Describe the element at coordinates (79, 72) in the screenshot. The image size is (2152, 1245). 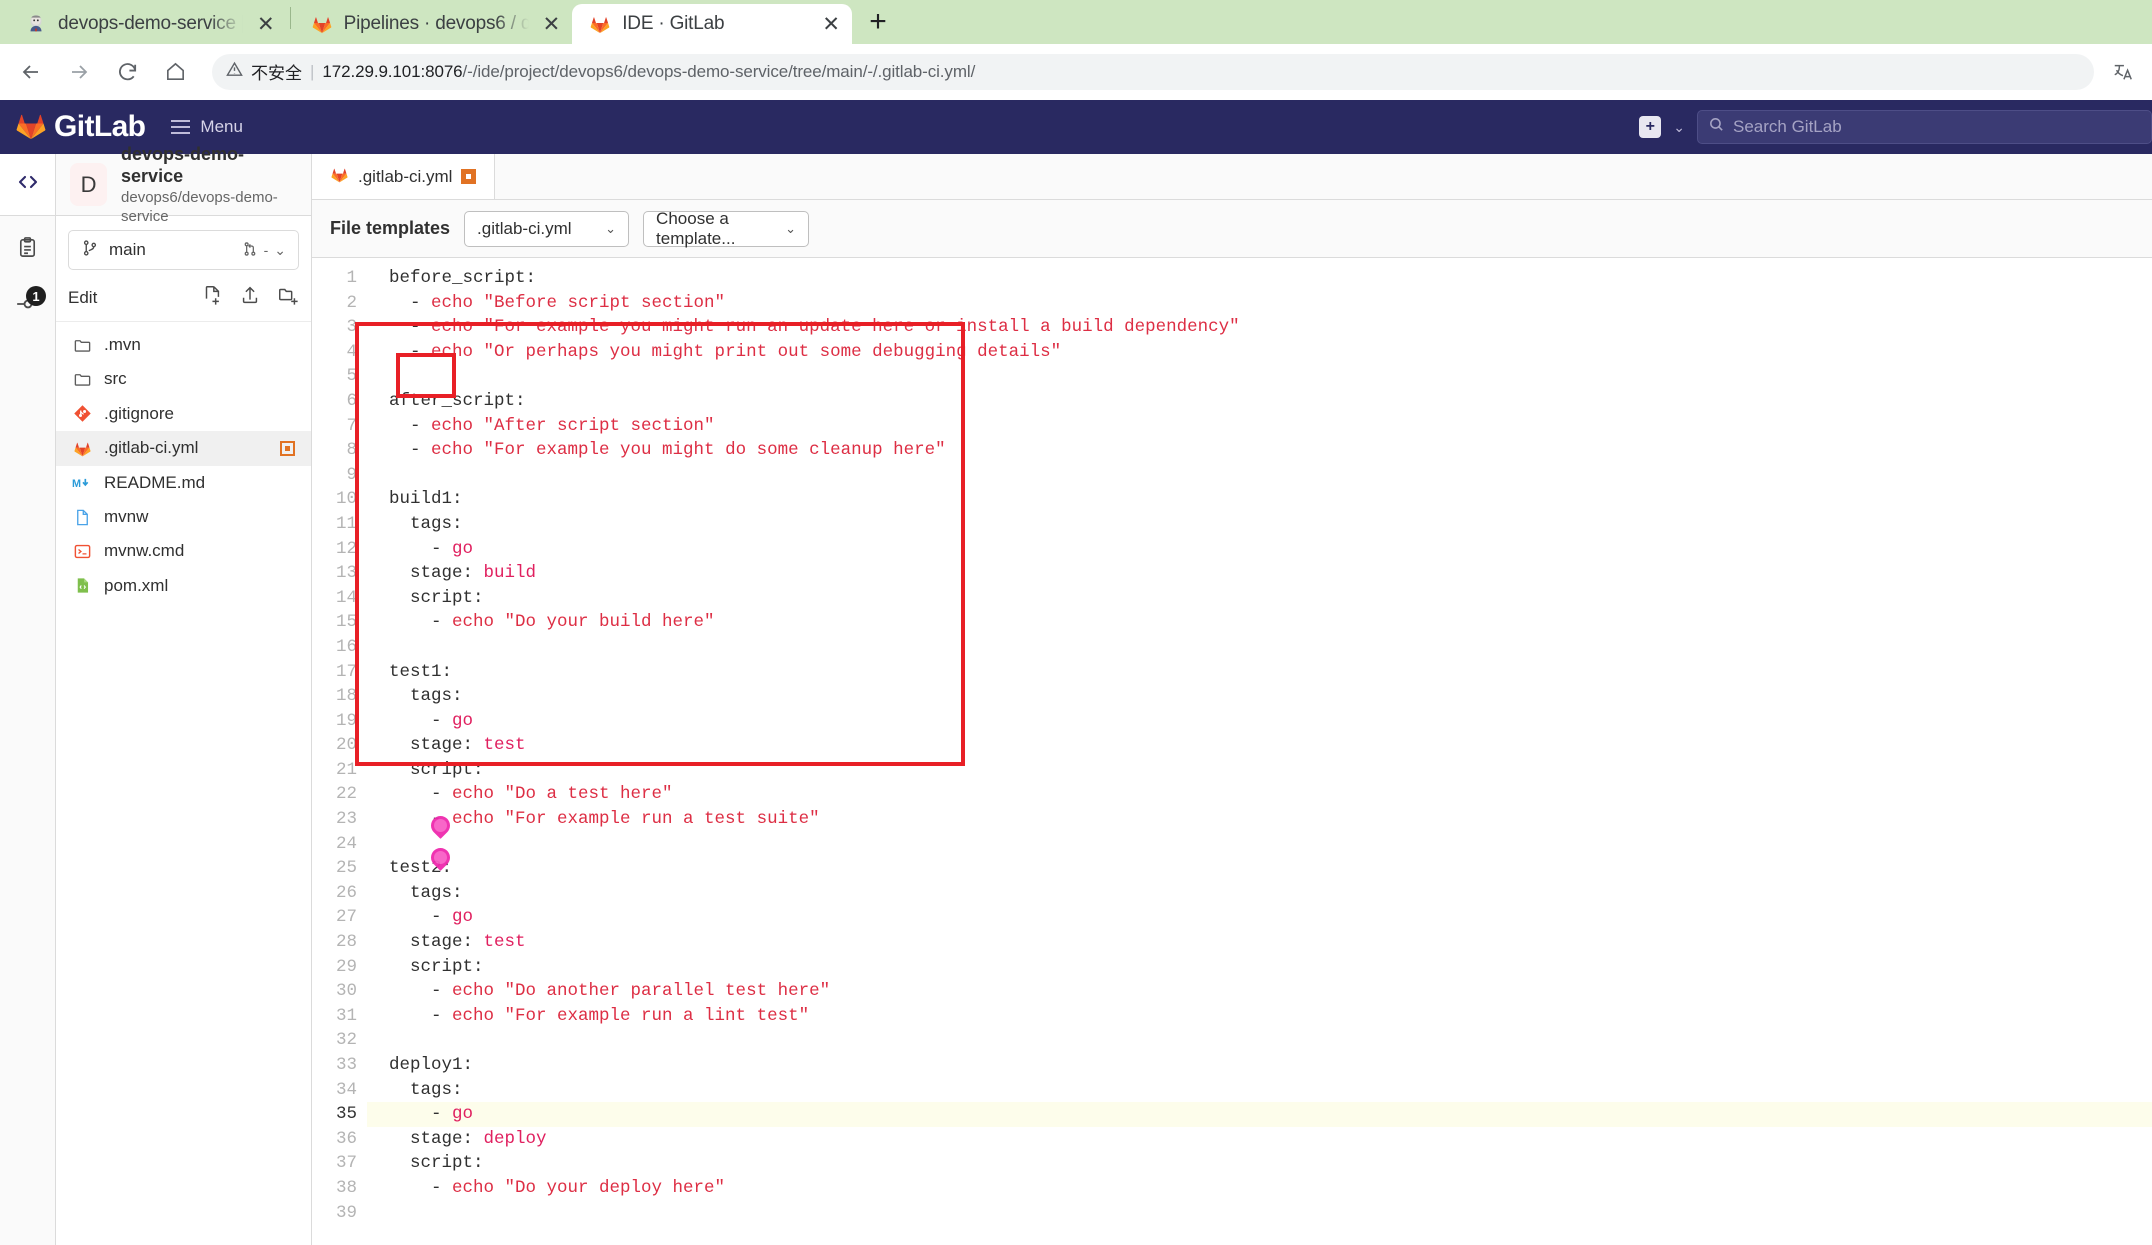
I see `forward-icon` at that location.